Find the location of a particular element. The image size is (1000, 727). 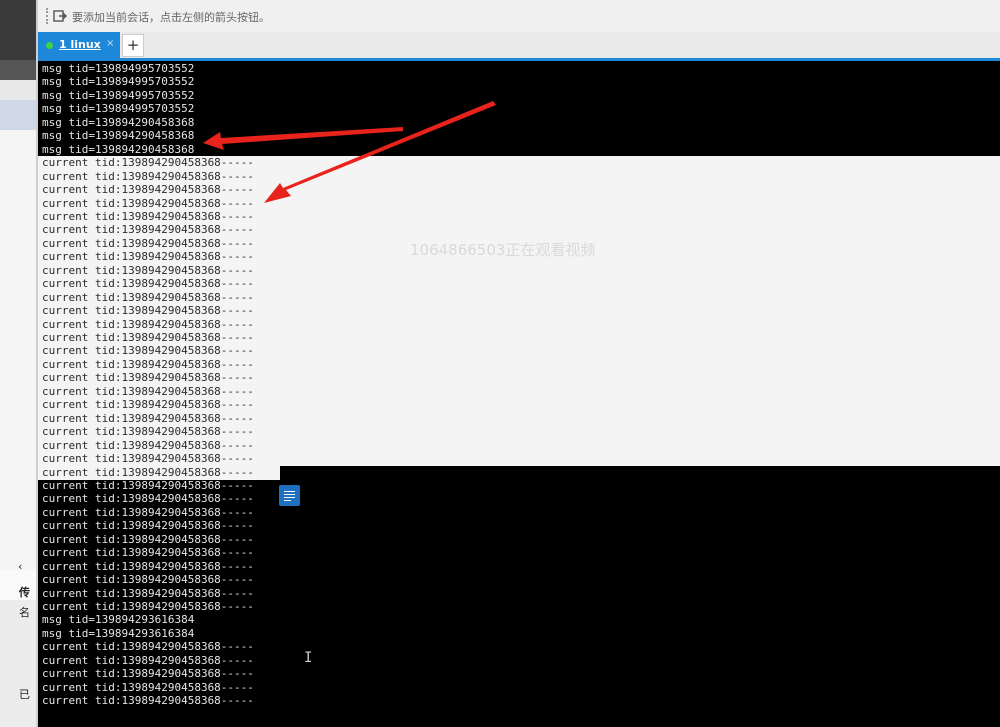

tab-close-icon: × is located at coordinates (110, 43).